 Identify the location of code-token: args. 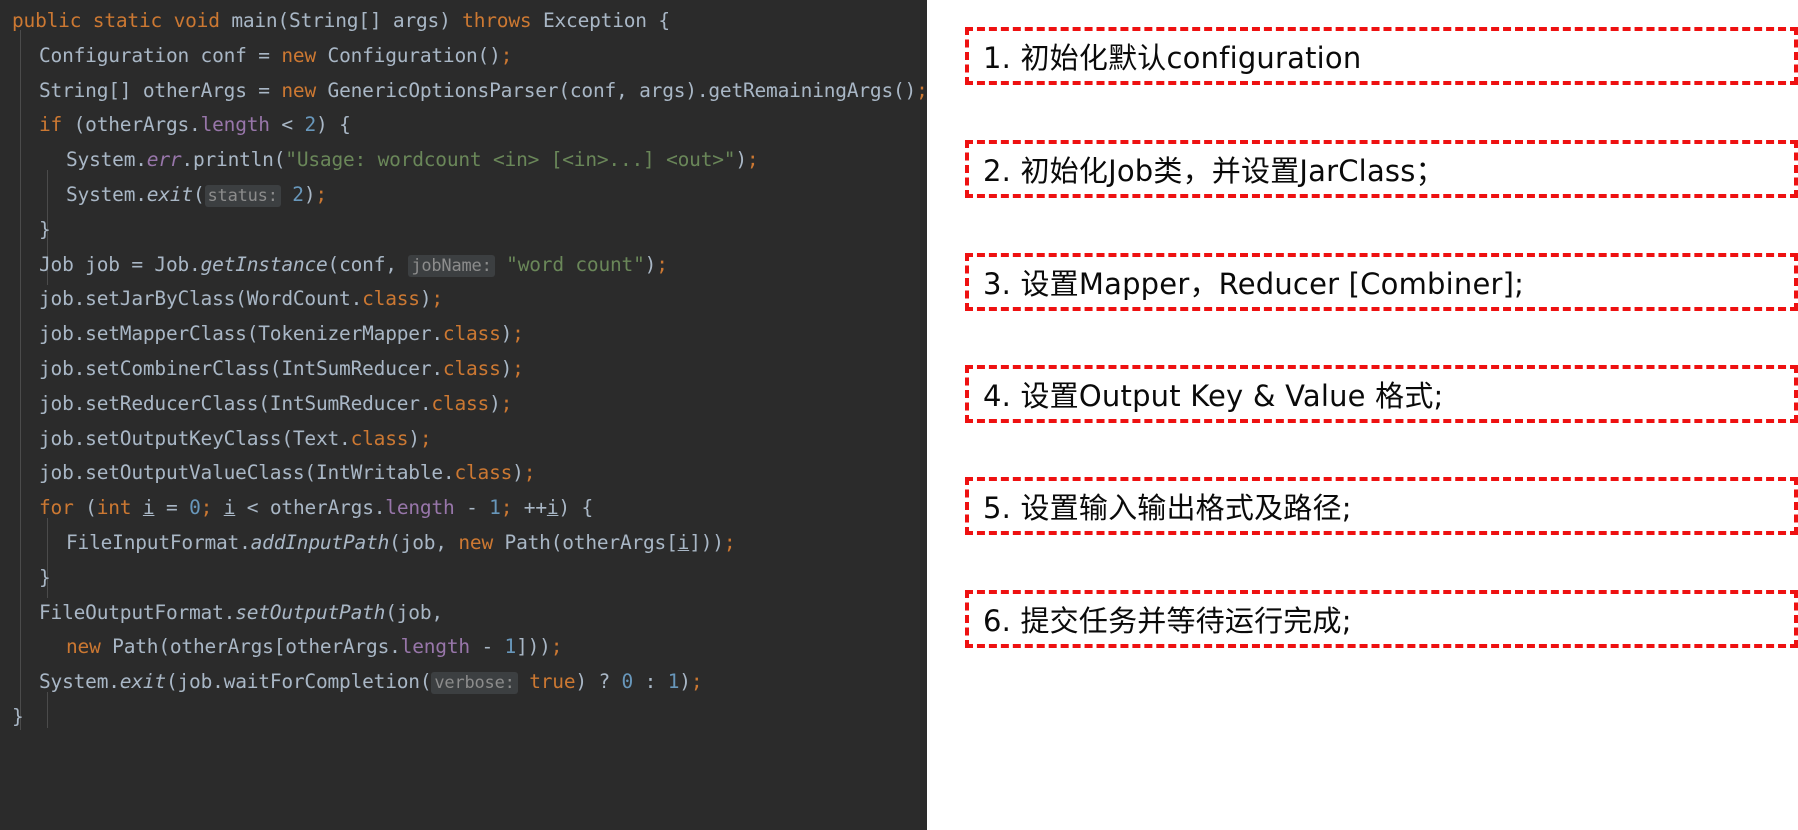
(416, 20).